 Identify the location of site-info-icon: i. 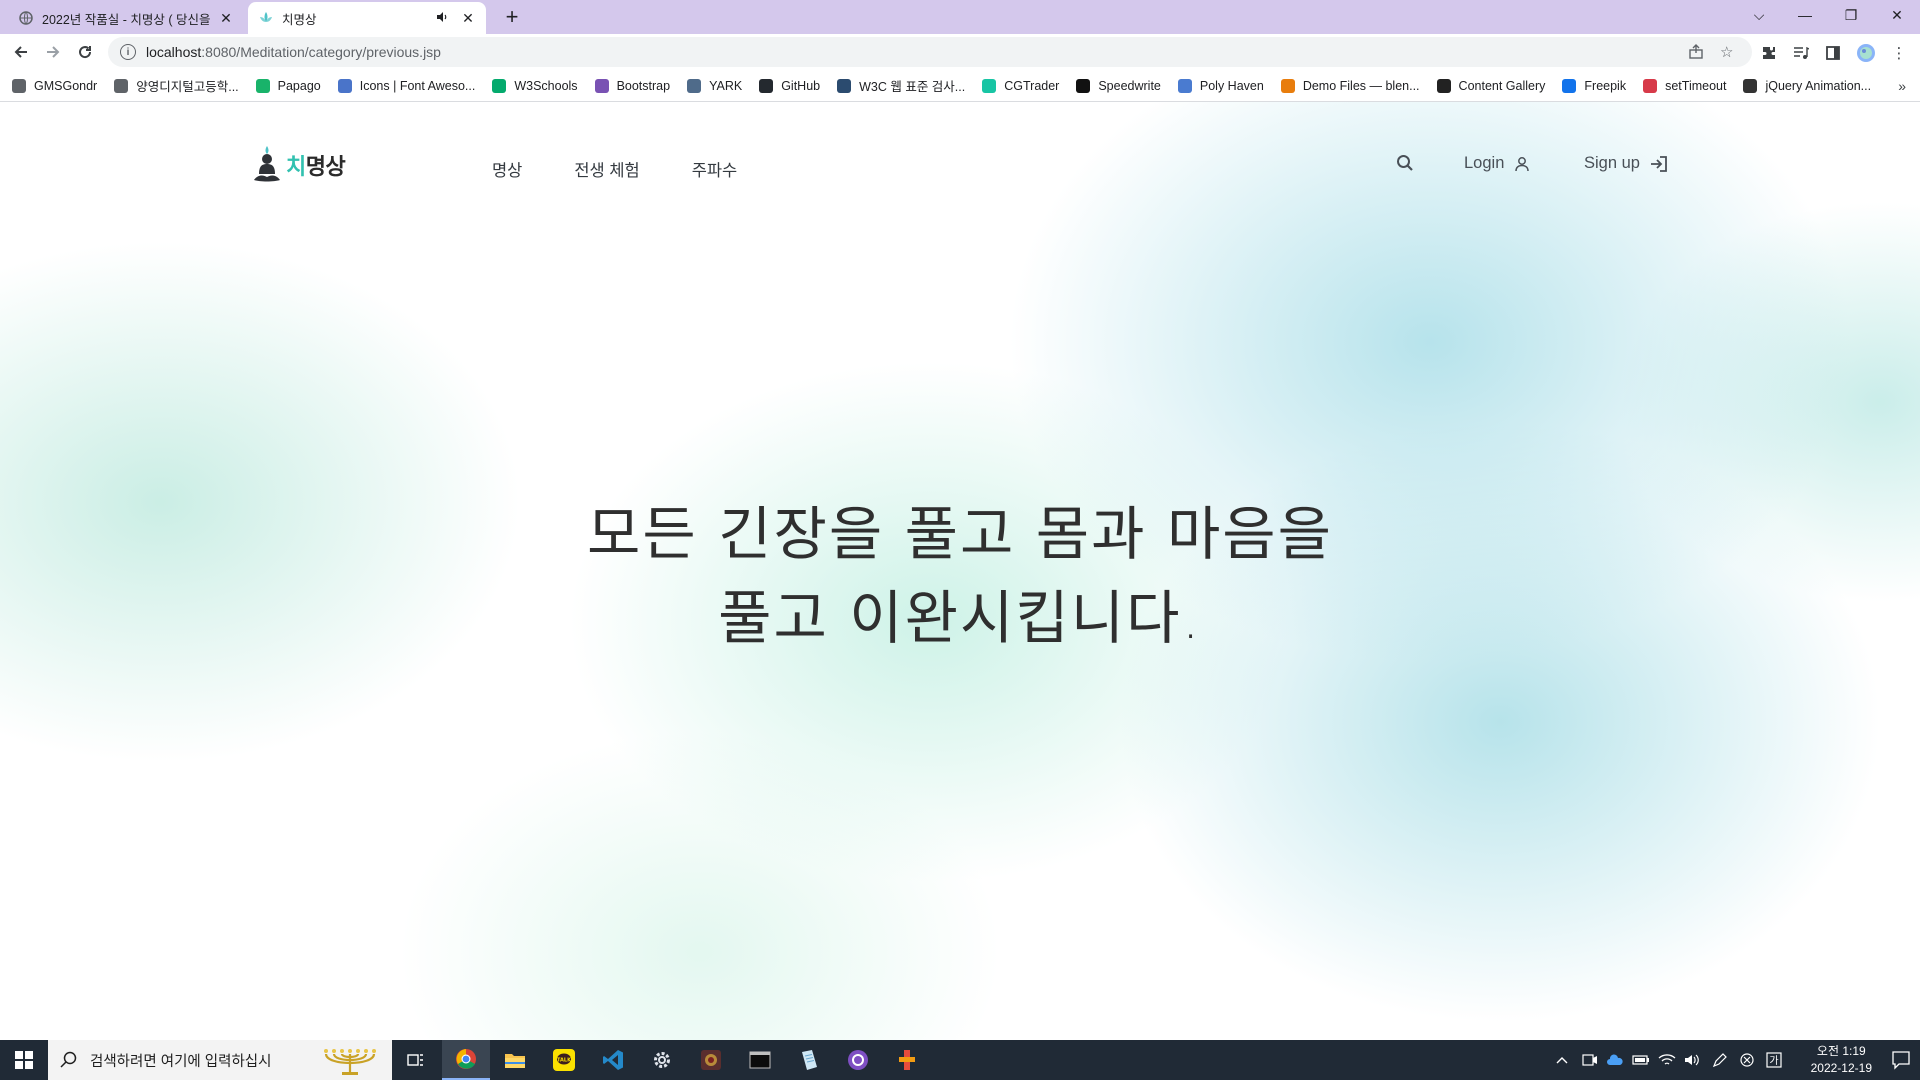
(128, 52).